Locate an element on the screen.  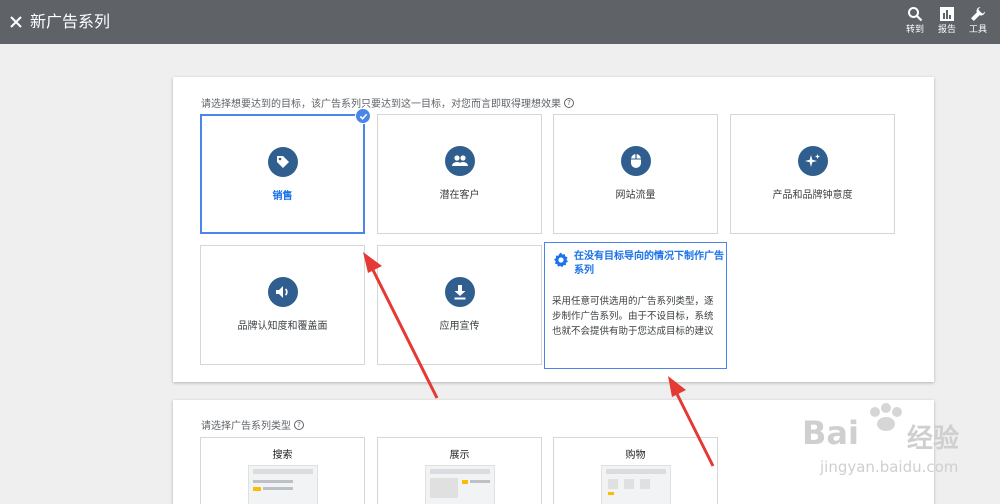
bar-chart-icon is located at coordinates (947, 14).